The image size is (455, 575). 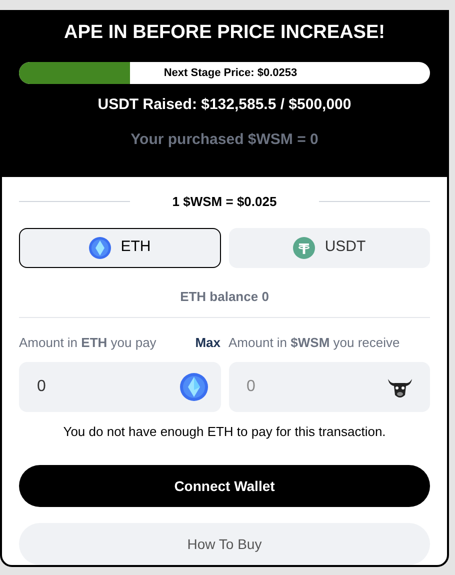 I want to click on how-to-buy-button: How To Buy, so click(x=224, y=544).